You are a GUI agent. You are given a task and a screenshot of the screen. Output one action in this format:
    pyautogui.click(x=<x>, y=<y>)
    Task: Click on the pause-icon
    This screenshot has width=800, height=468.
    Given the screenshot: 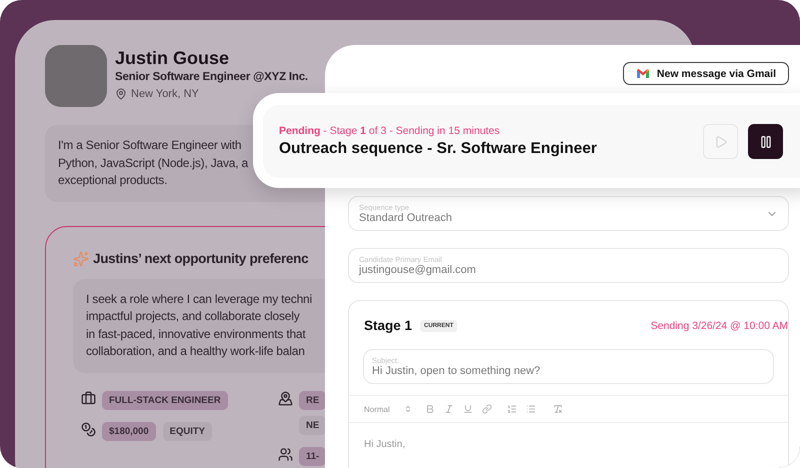 What is the action you would take?
    pyautogui.click(x=765, y=141)
    